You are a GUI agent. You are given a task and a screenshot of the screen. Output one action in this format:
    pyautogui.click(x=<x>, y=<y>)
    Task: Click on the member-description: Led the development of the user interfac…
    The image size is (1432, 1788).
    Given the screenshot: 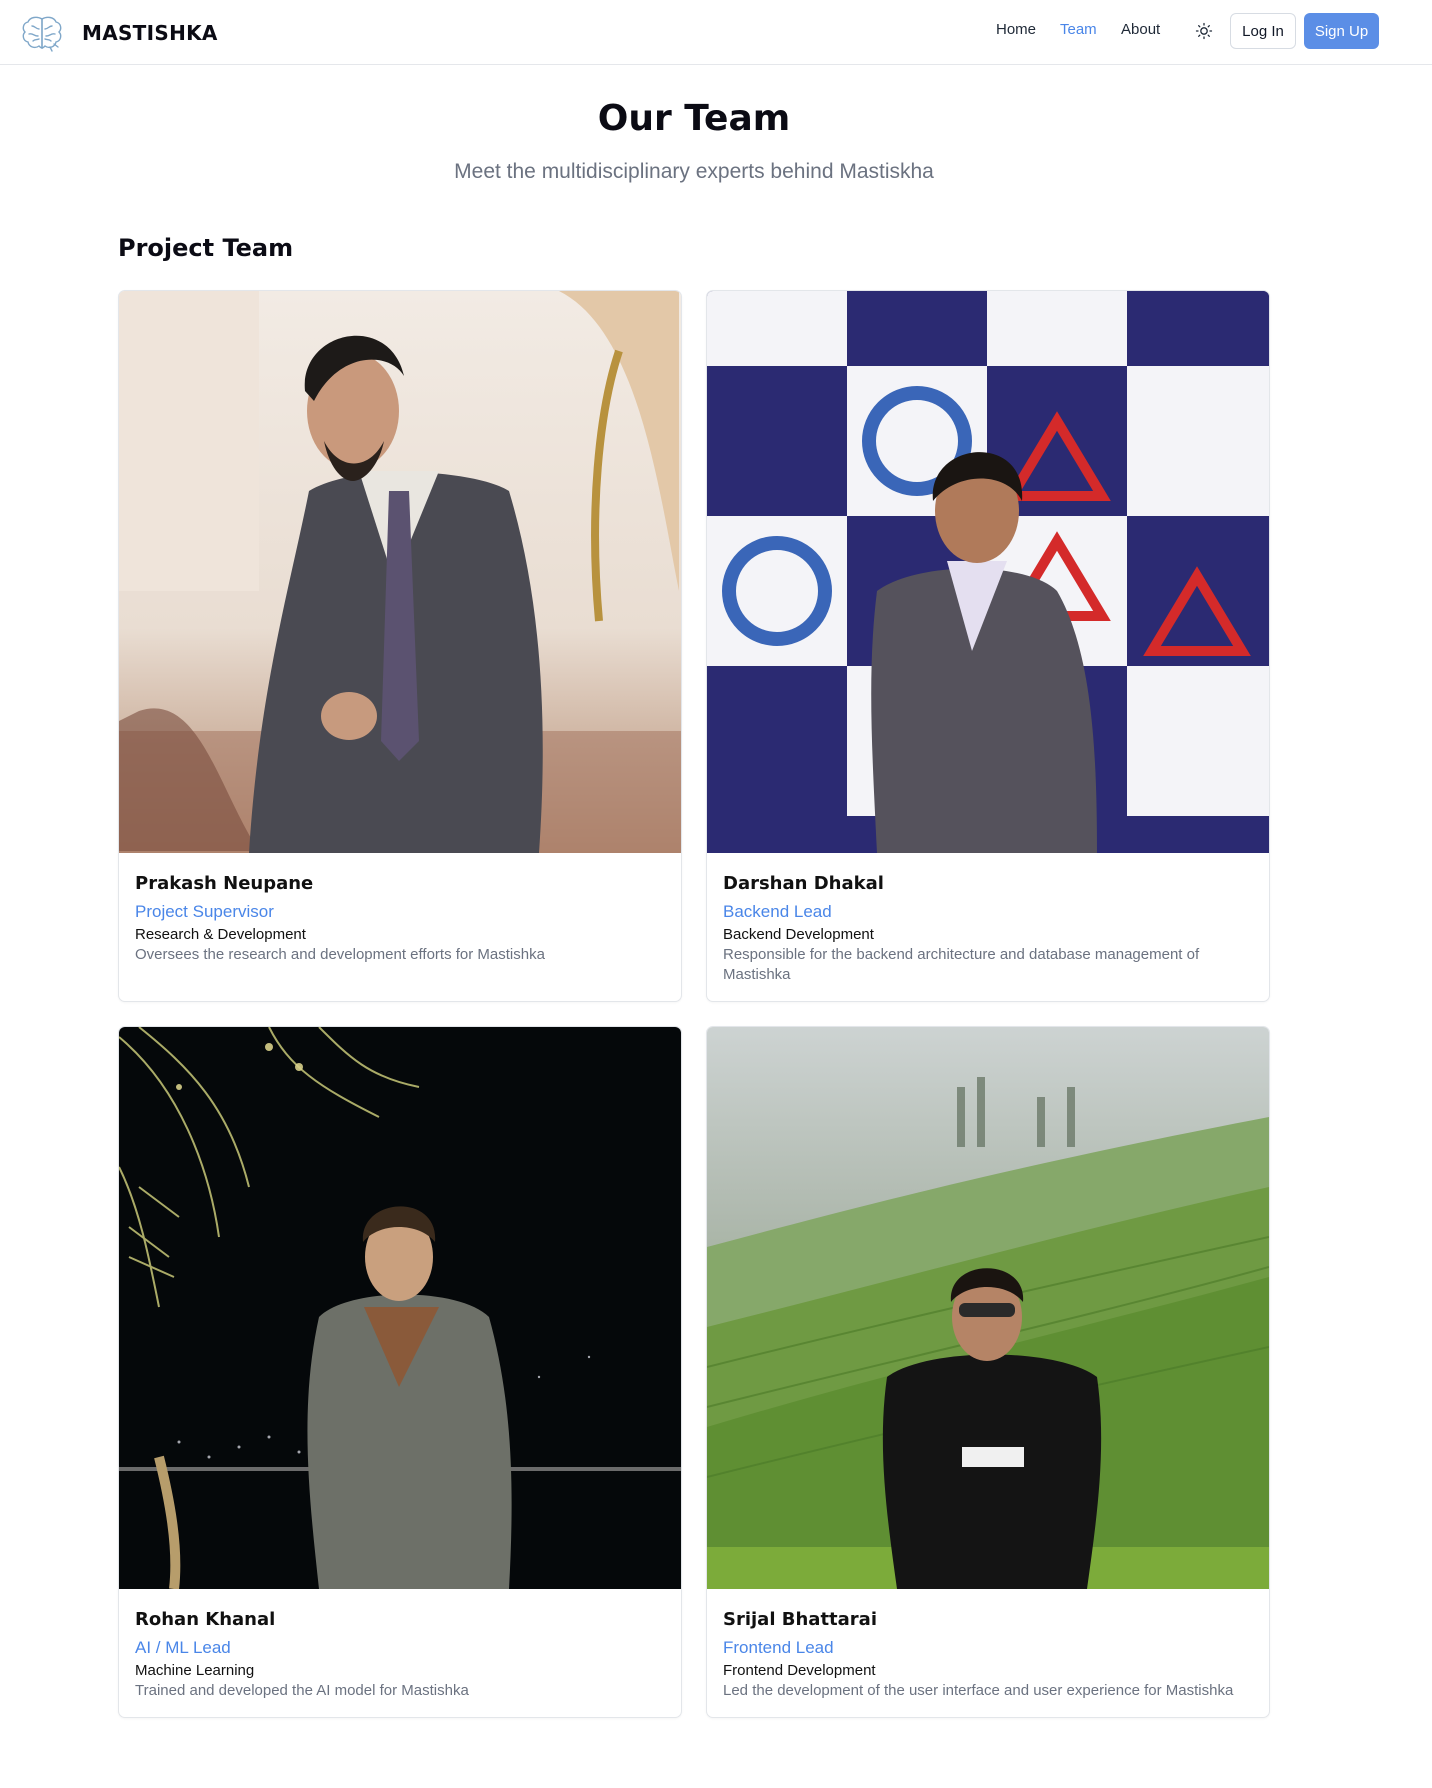 What is the action you would take?
    pyautogui.click(x=978, y=1690)
    